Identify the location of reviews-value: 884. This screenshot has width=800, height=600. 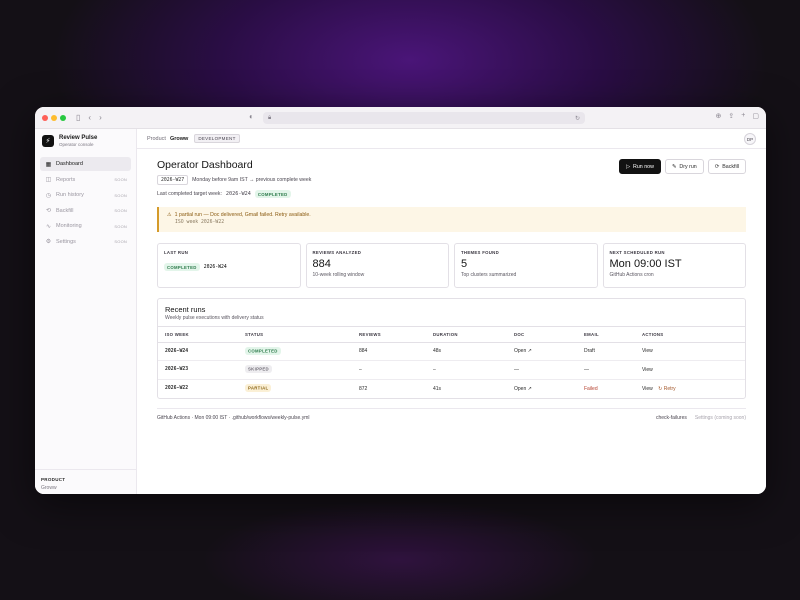
(321, 264).